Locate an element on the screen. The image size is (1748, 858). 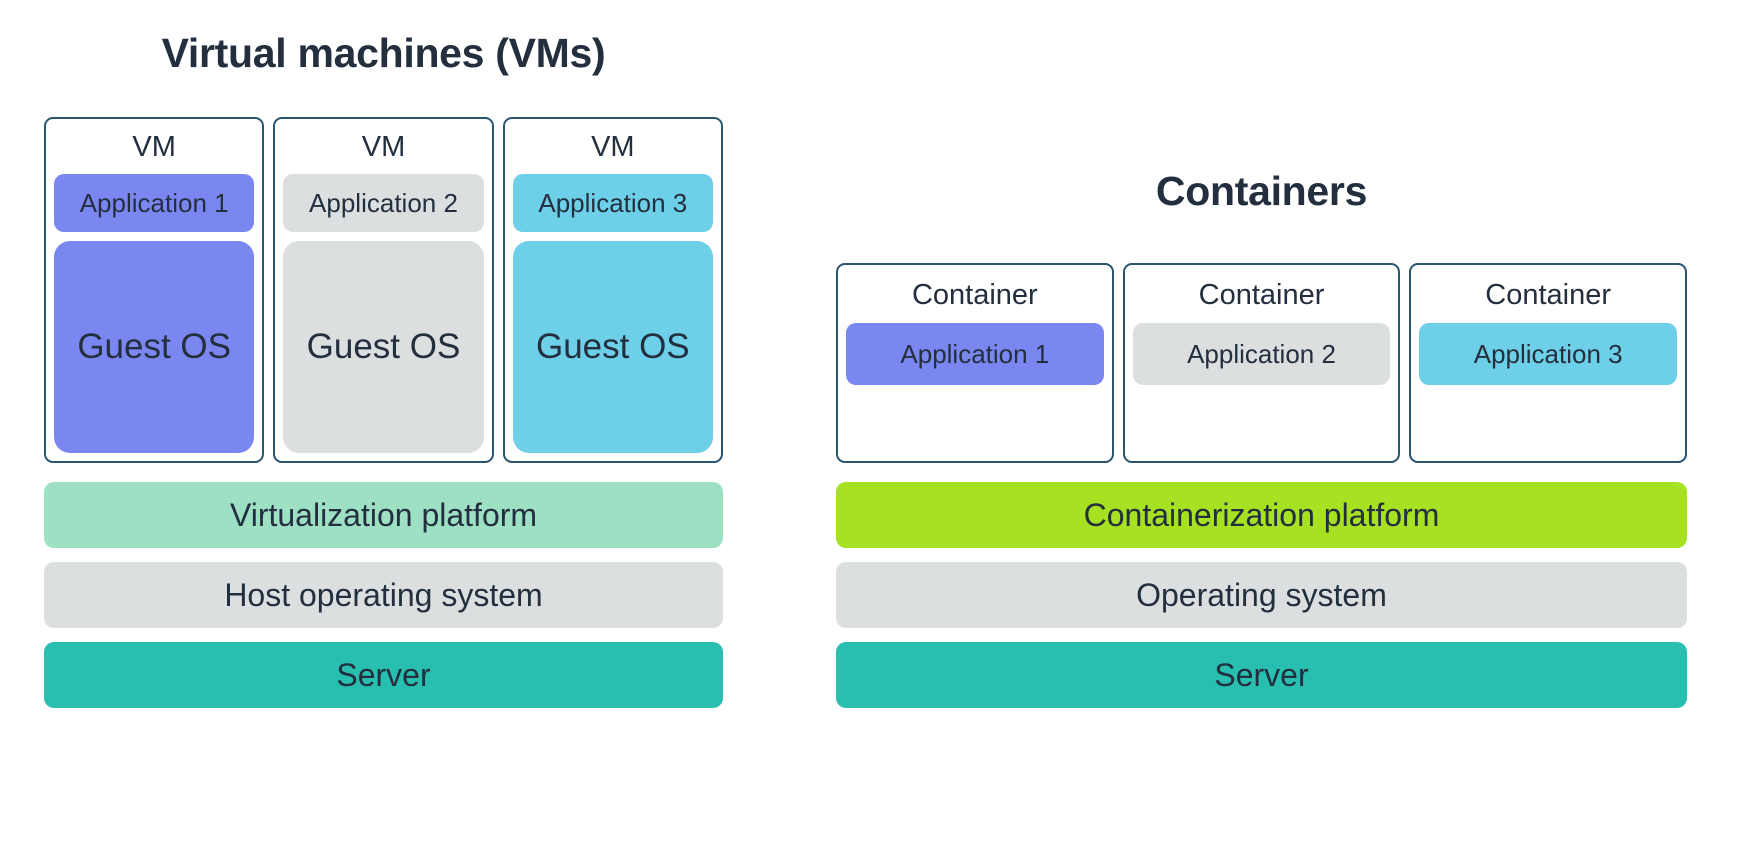
container-card-2-application: Application 2 is located at coordinates (1261, 354).